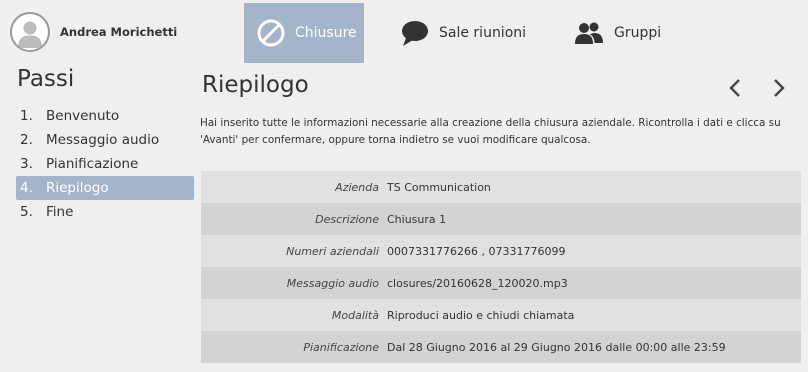  Describe the element at coordinates (477, 283) in the screenshot. I see `summary-value: closures/20160628_120020.mp3` at that location.